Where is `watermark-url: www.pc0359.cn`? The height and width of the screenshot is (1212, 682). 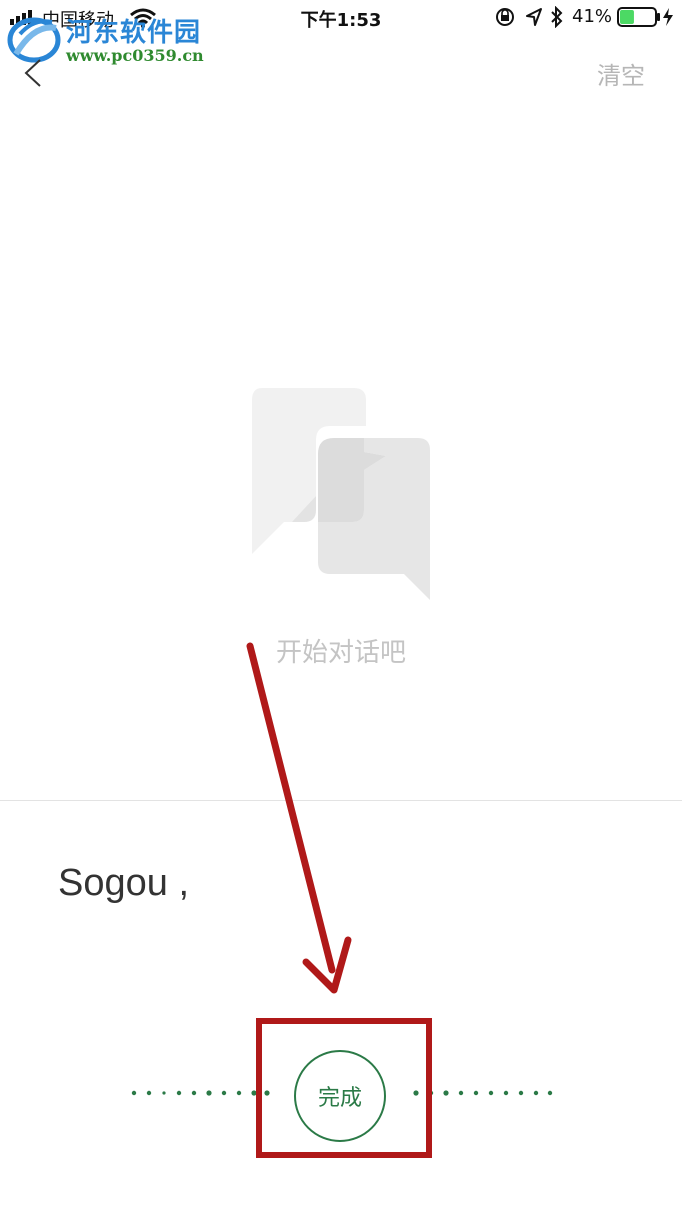
watermark-url: www.pc0359.cn is located at coordinates (135, 55).